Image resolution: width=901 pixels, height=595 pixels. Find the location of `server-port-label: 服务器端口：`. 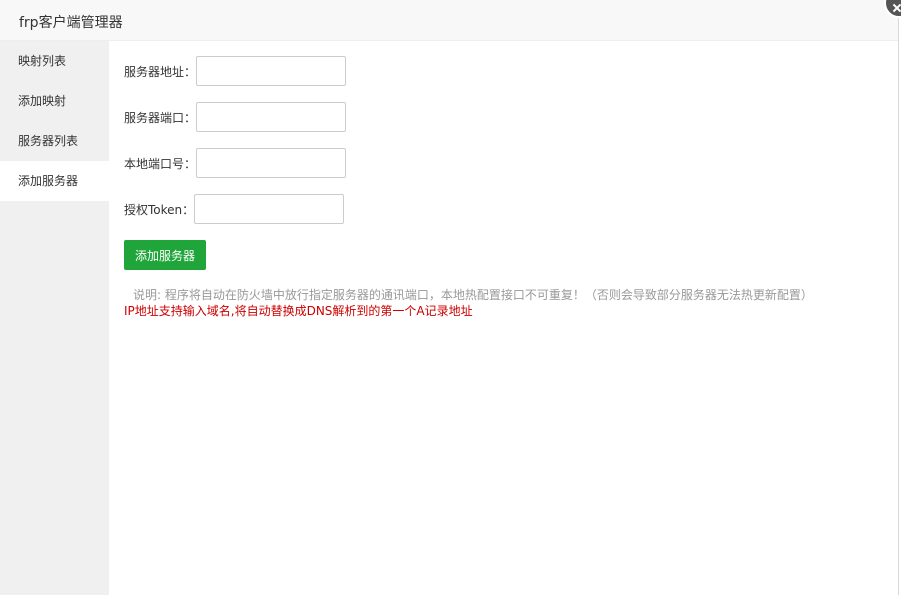

server-port-label: 服务器端口： is located at coordinates (160, 117).